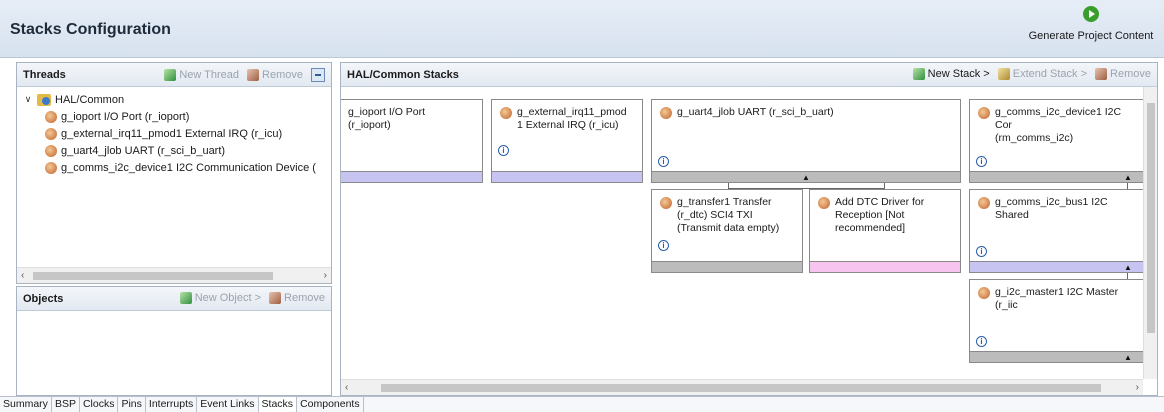 The width and height of the screenshot is (1164, 412). What do you see at coordinates (132, 404) in the screenshot?
I see `tab-pins: Pins` at bounding box center [132, 404].